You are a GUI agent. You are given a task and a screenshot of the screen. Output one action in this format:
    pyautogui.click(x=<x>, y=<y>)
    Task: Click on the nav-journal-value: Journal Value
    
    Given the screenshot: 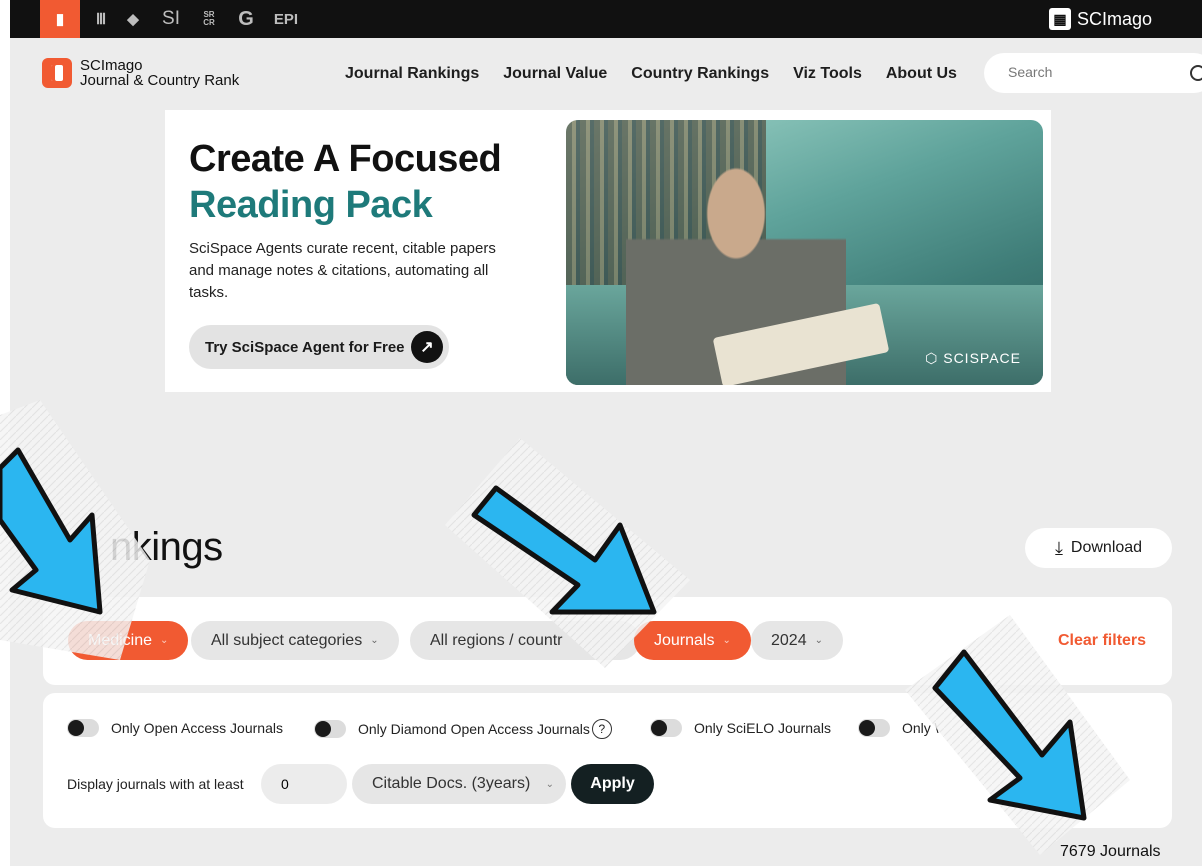 What is the action you would take?
    pyautogui.click(x=555, y=74)
    